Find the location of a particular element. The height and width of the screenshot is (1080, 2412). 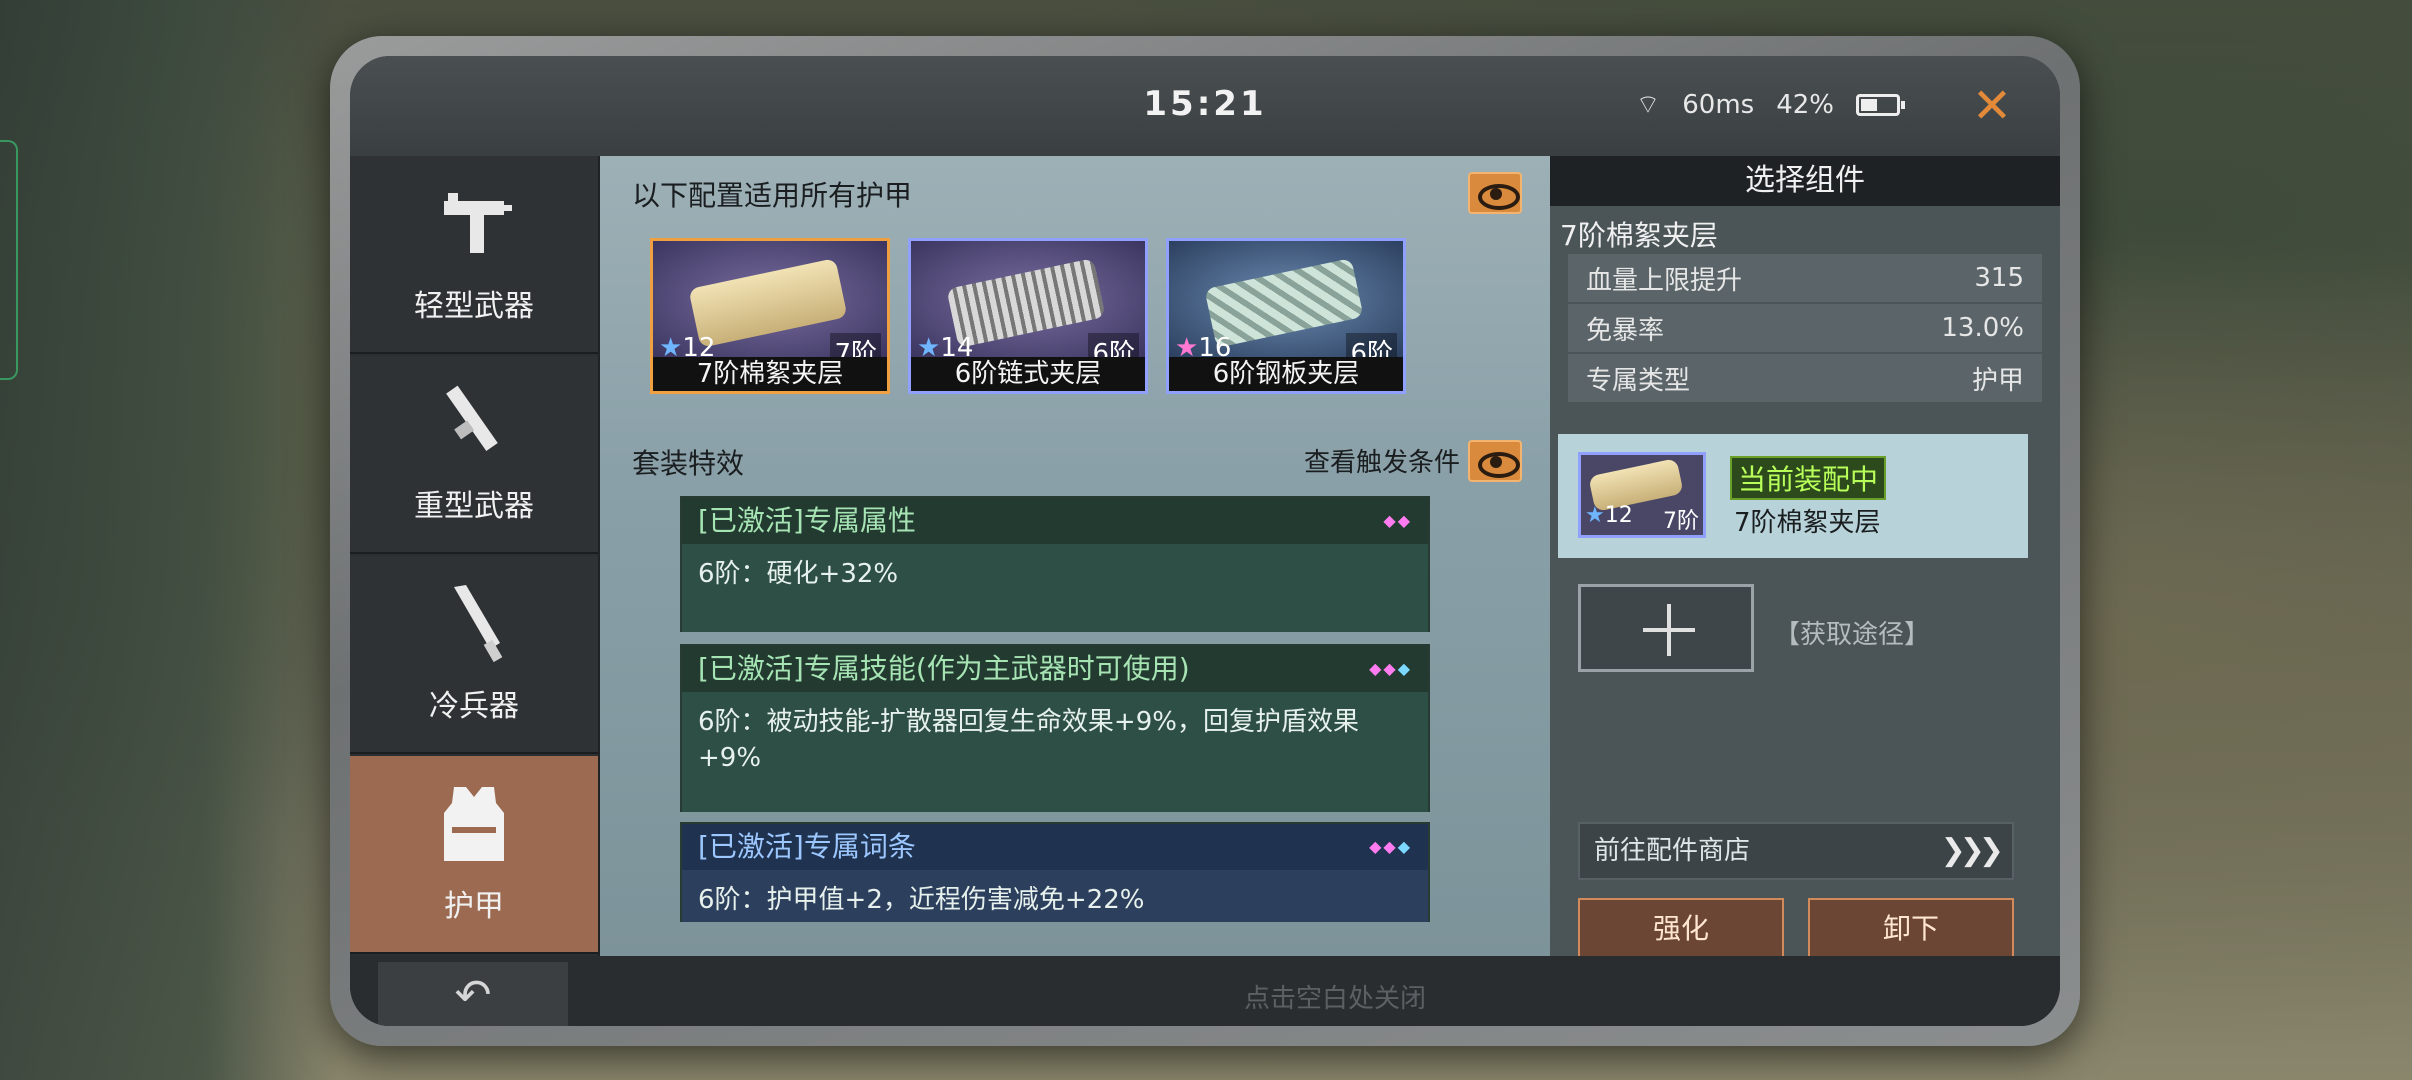

item-name: 7阶棉絮夹层 is located at coordinates (770, 374).